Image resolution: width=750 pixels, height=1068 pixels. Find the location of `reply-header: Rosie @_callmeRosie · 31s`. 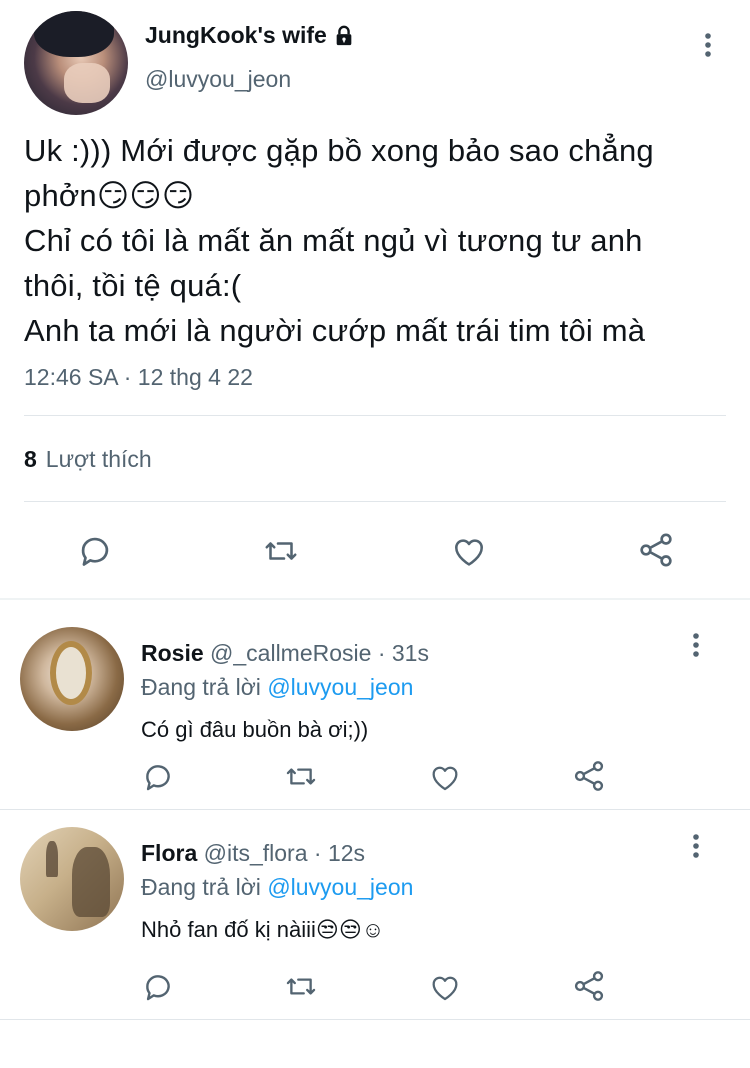

reply-header: Rosie @_callmeRosie · 31s is located at coordinates (285, 653).